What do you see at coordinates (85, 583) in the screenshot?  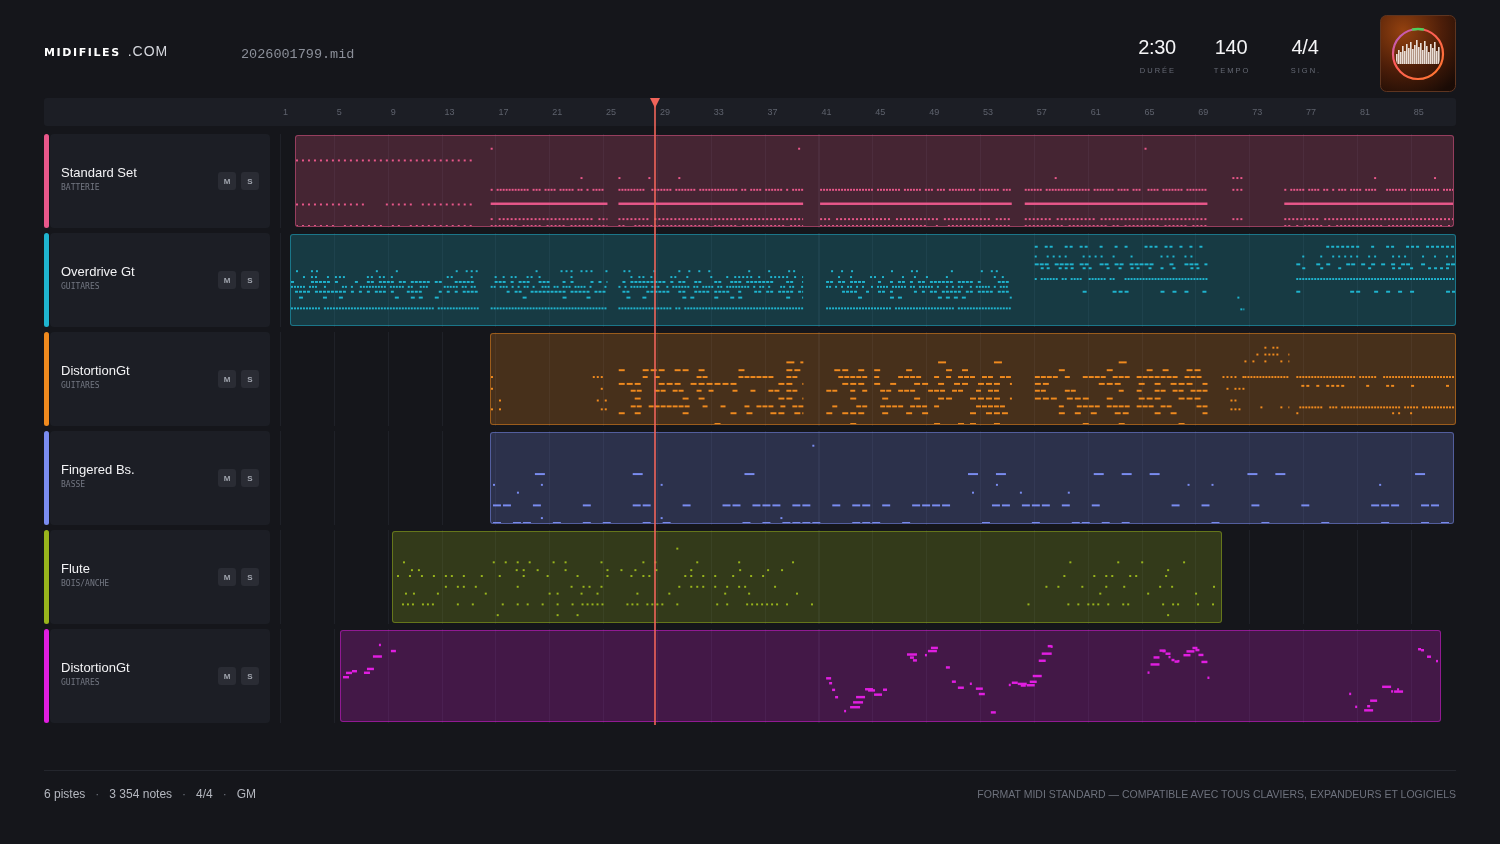 I see `track-category: BOIS/ANCHE` at bounding box center [85, 583].